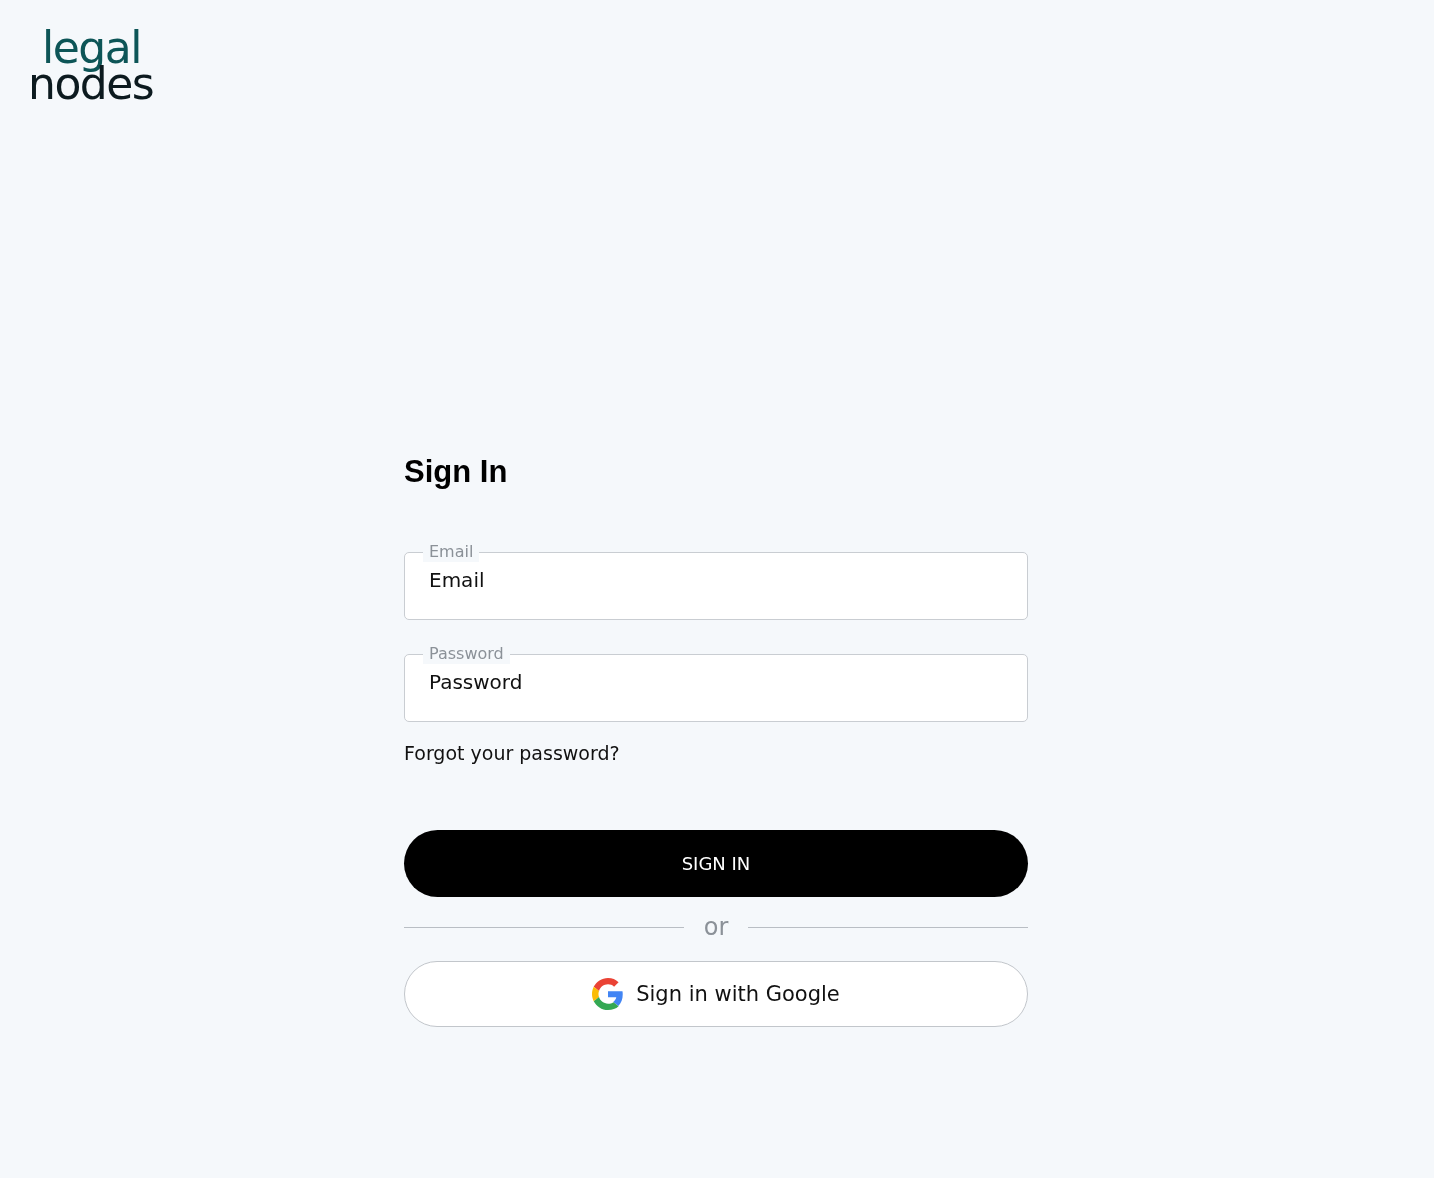 The width and height of the screenshot is (1434, 1178). I want to click on logo: legal nodes, so click(91, 66).